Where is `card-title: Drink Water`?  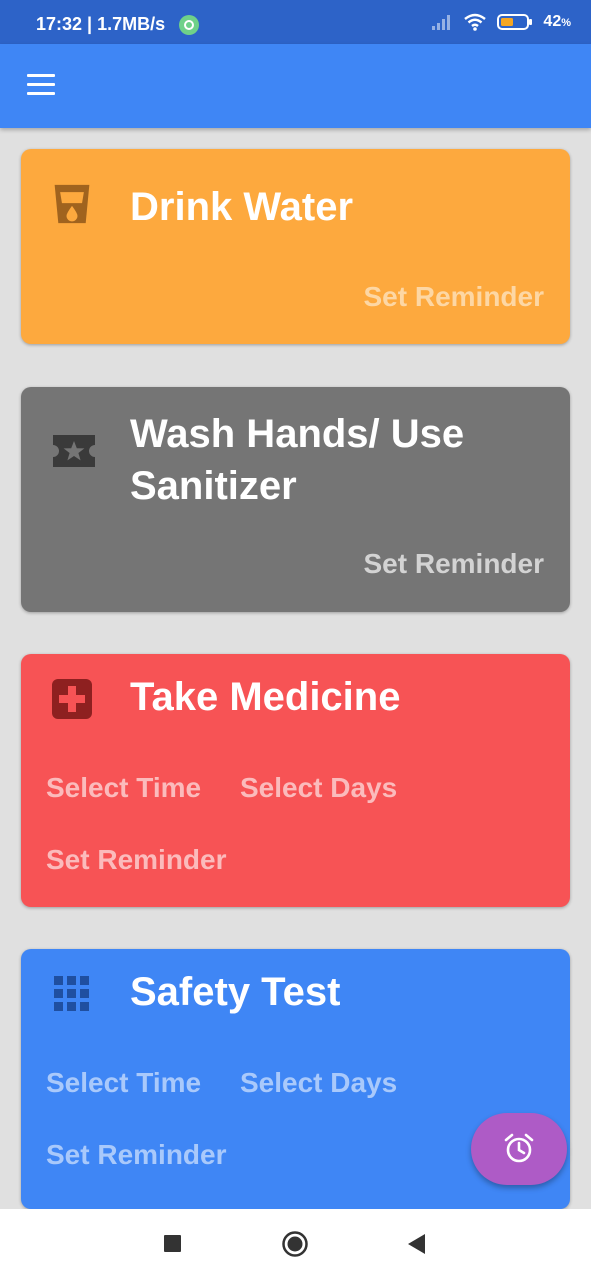 card-title: Drink Water is located at coordinates (242, 207).